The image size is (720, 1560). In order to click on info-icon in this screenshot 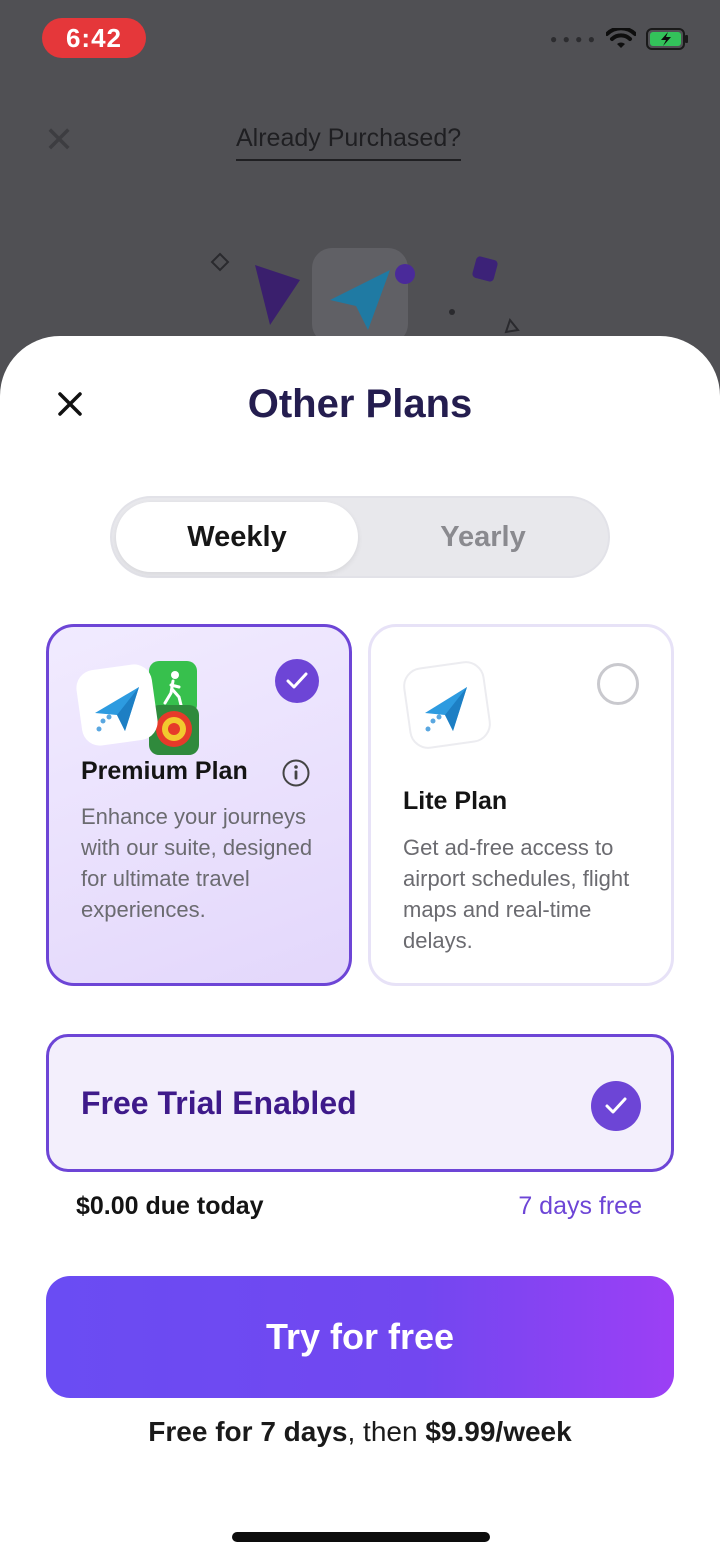, I will do `click(296, 773)`.